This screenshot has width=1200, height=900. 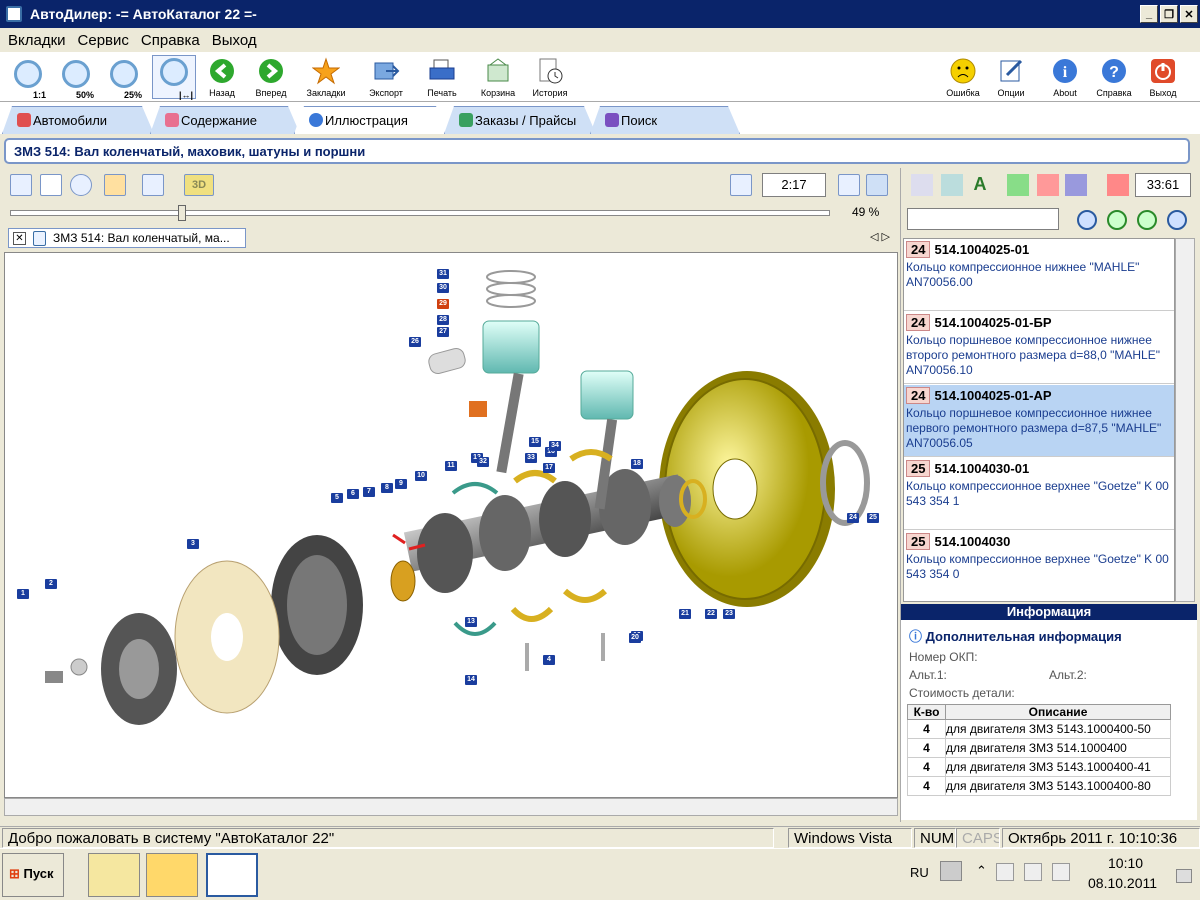 I want to click on menu-help: Справка, so click(x=170, y=40).